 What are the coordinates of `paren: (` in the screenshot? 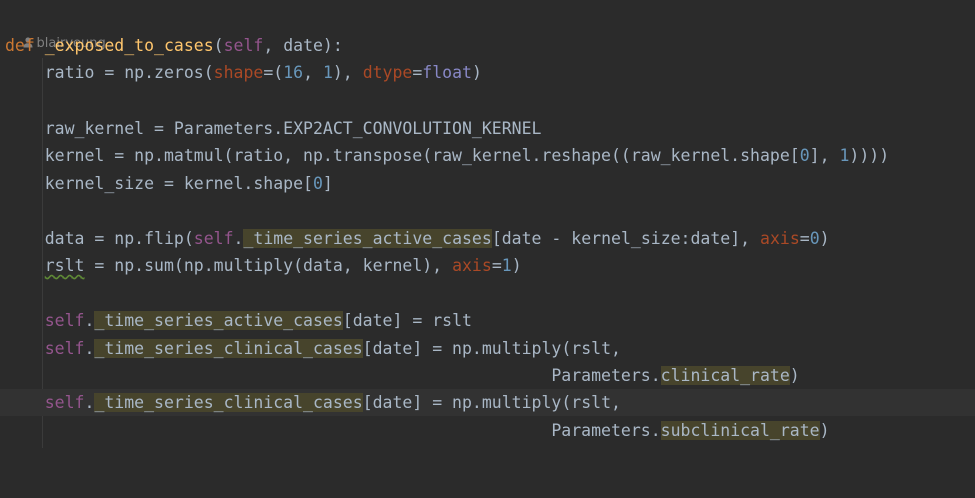 It's located at (218, 45).